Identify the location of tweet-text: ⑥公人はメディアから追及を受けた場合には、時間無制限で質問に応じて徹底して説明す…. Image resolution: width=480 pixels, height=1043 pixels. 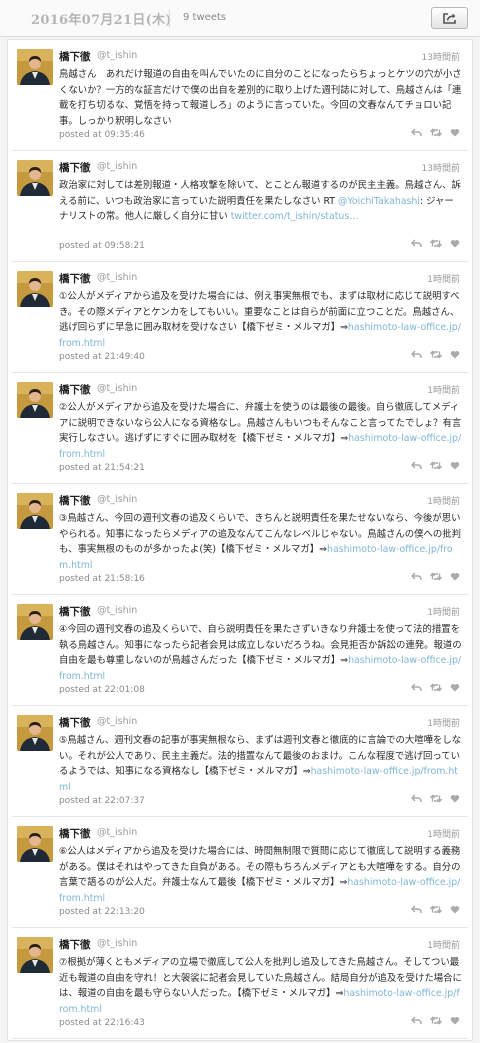
(261, 875).